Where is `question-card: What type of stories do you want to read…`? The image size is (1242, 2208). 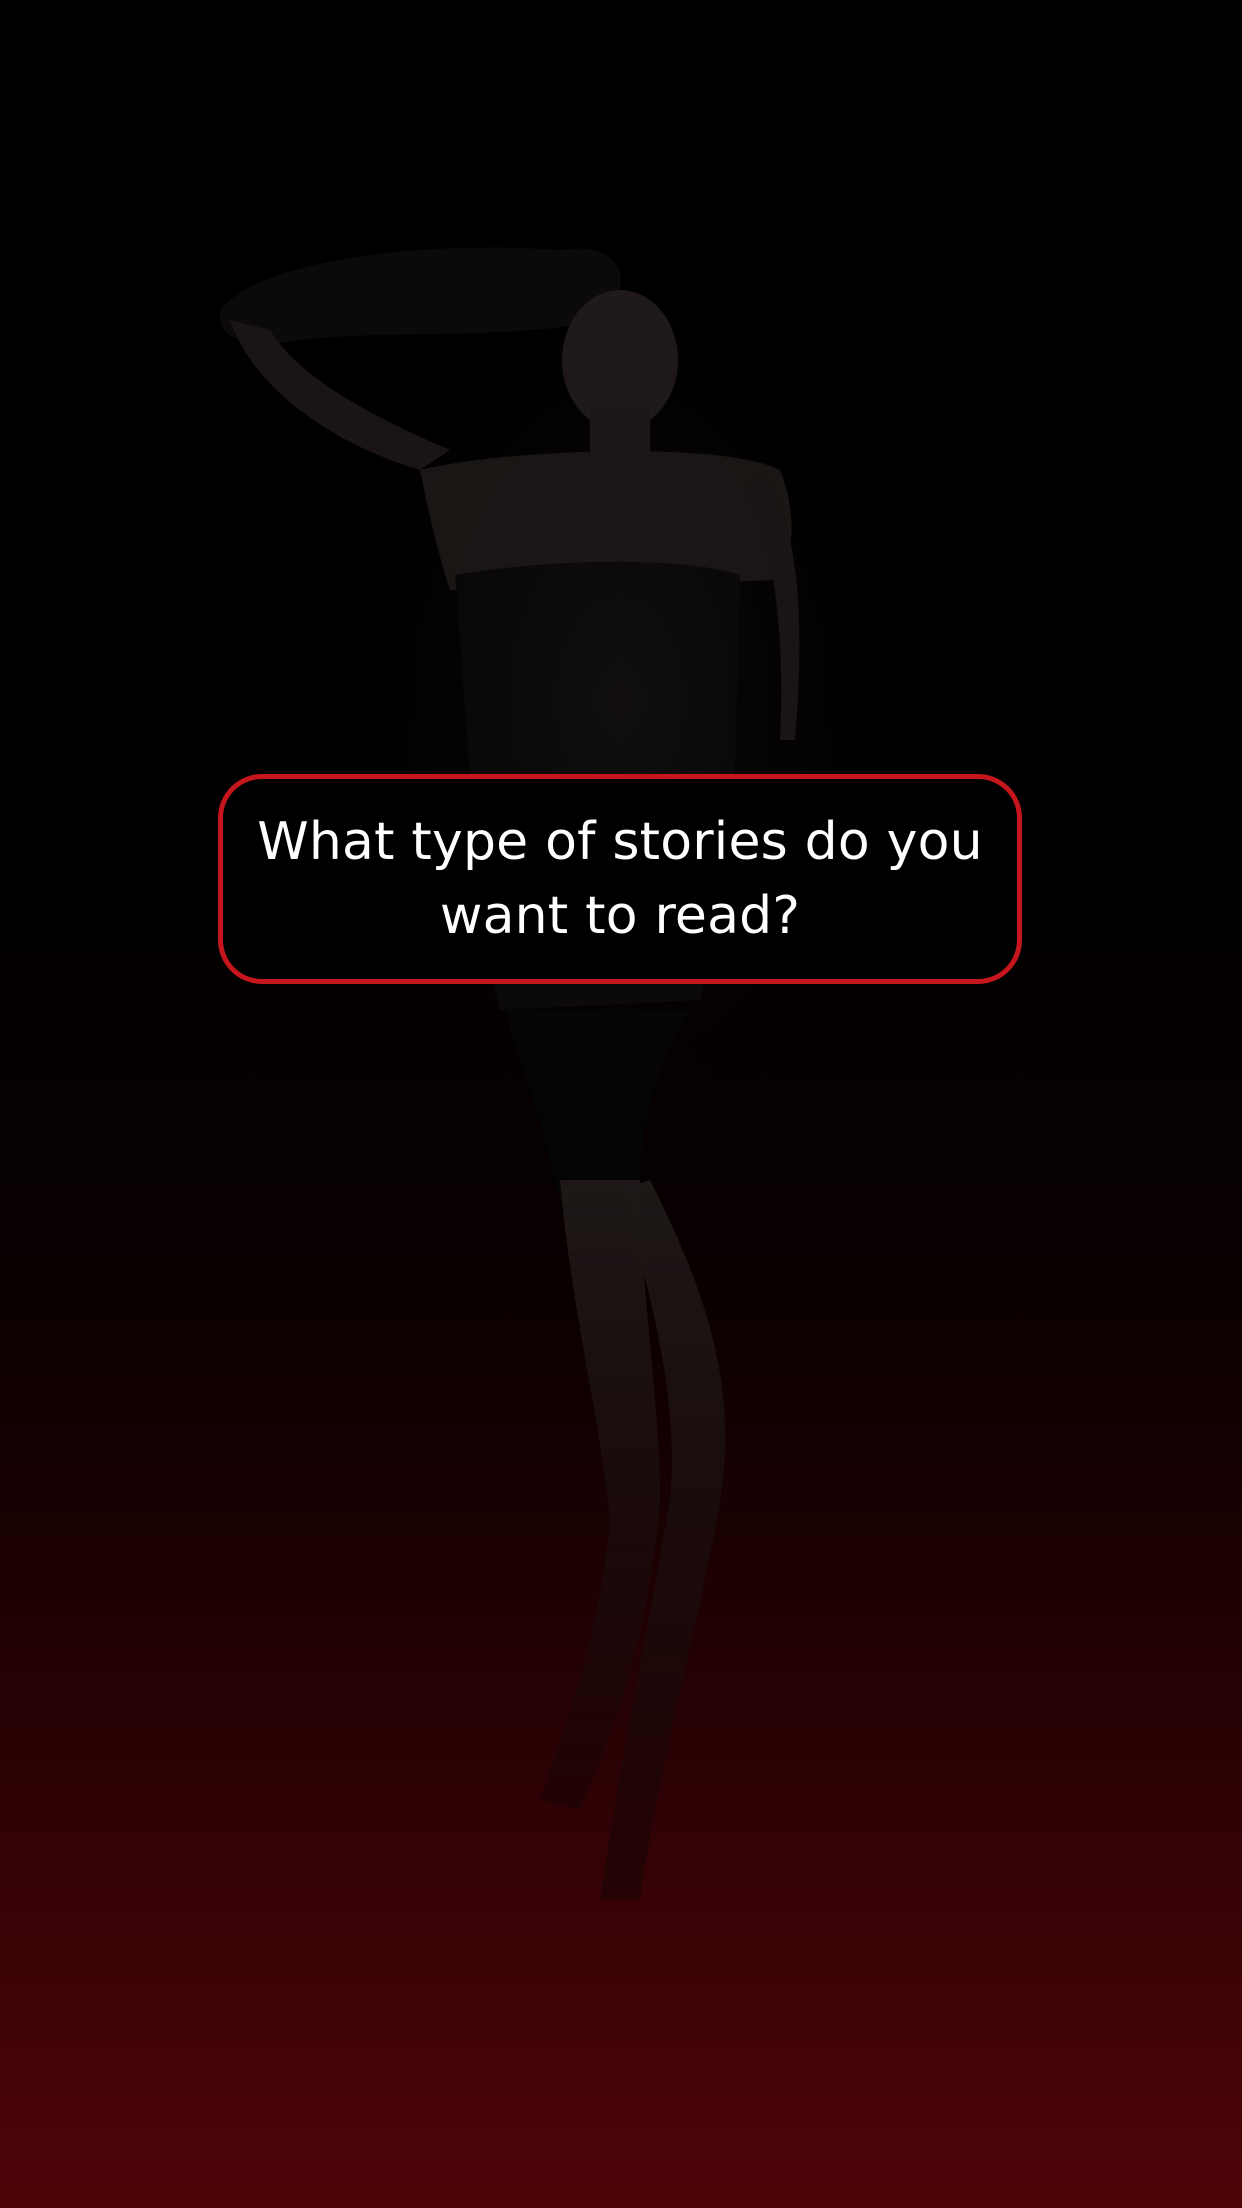
question-card: What type of stories do you want to read… is located at coordinates (620, 879).